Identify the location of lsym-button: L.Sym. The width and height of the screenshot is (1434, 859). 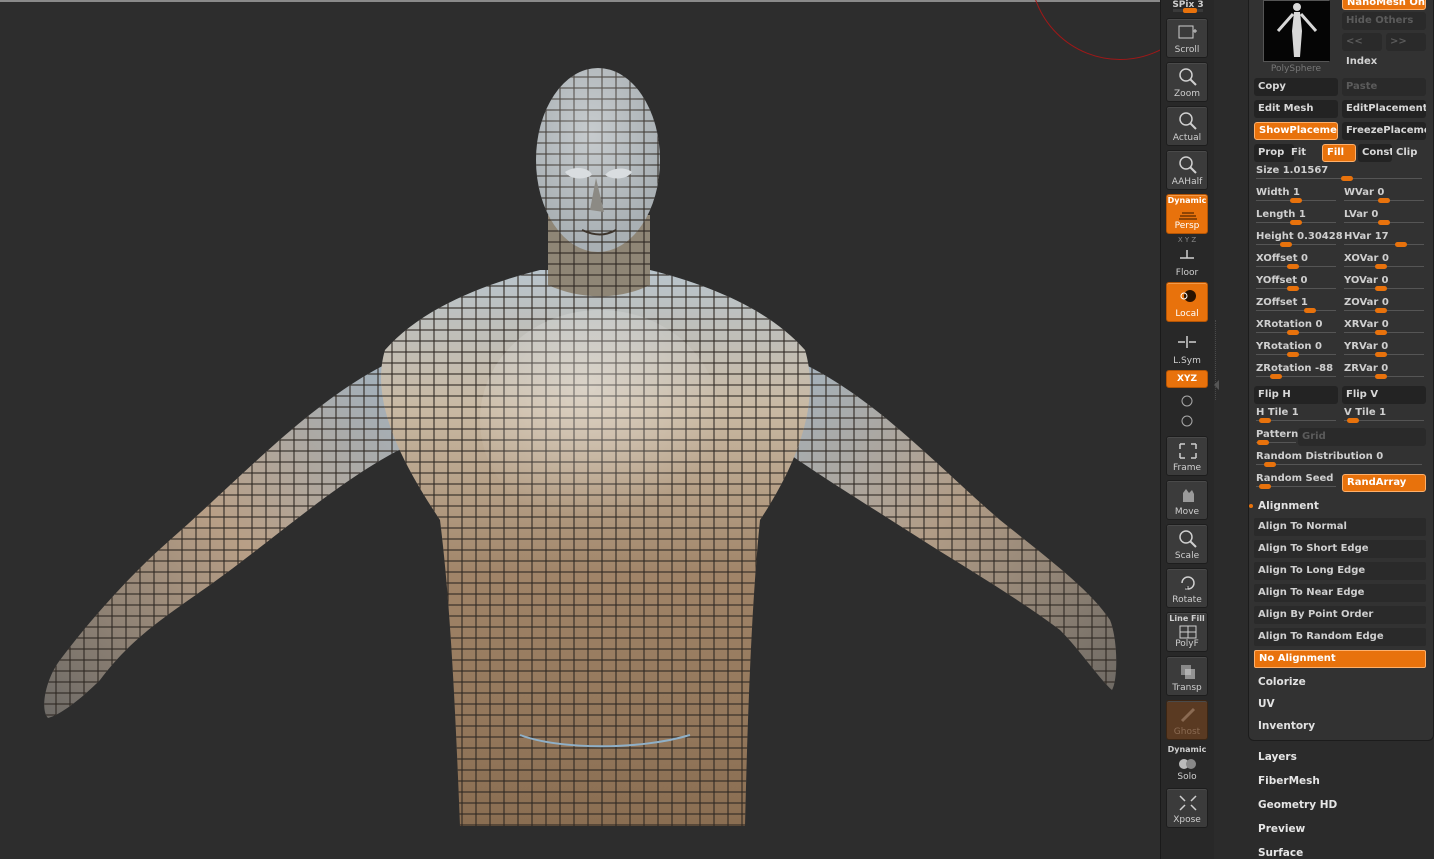
(1187, 348).